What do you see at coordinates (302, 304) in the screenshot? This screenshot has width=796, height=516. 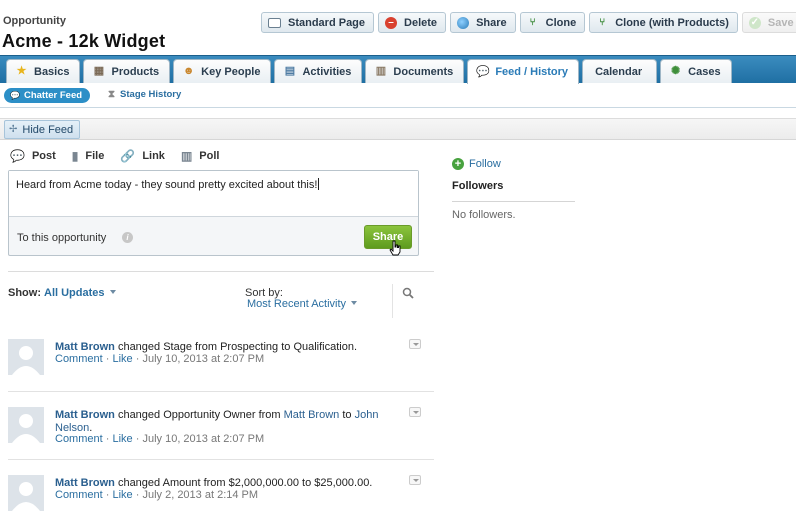 I see `sort-dropdown: Most Recent Activity` at bounding box center [302, 304].